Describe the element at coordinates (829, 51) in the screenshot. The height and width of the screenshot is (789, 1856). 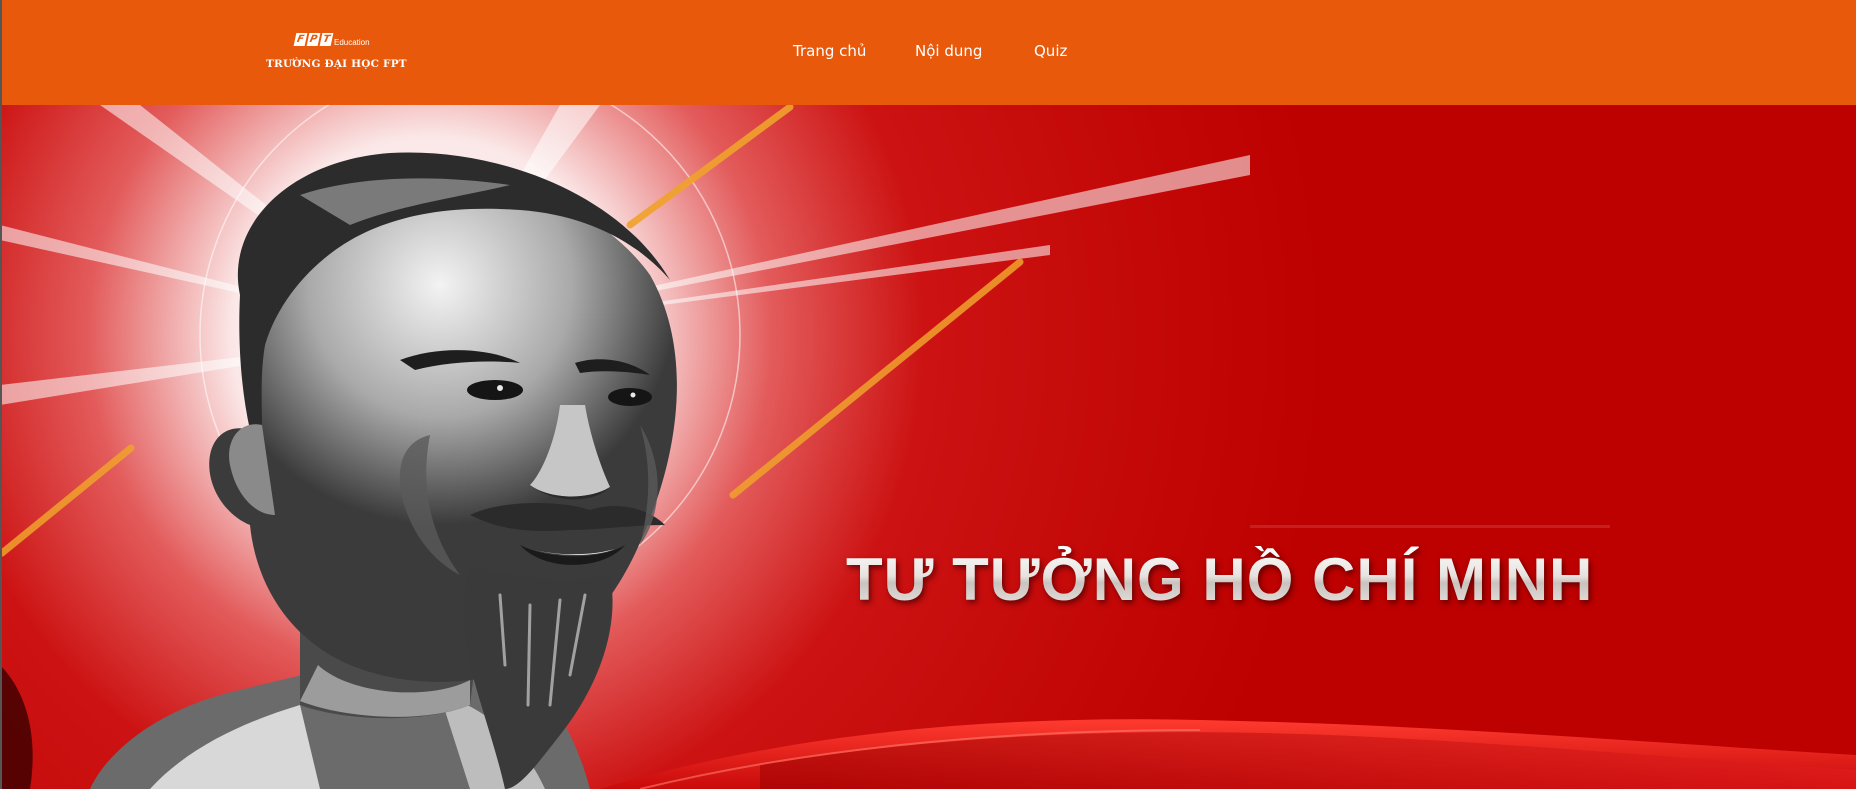
I see `nav-item-home: Trang chủ` at that location.